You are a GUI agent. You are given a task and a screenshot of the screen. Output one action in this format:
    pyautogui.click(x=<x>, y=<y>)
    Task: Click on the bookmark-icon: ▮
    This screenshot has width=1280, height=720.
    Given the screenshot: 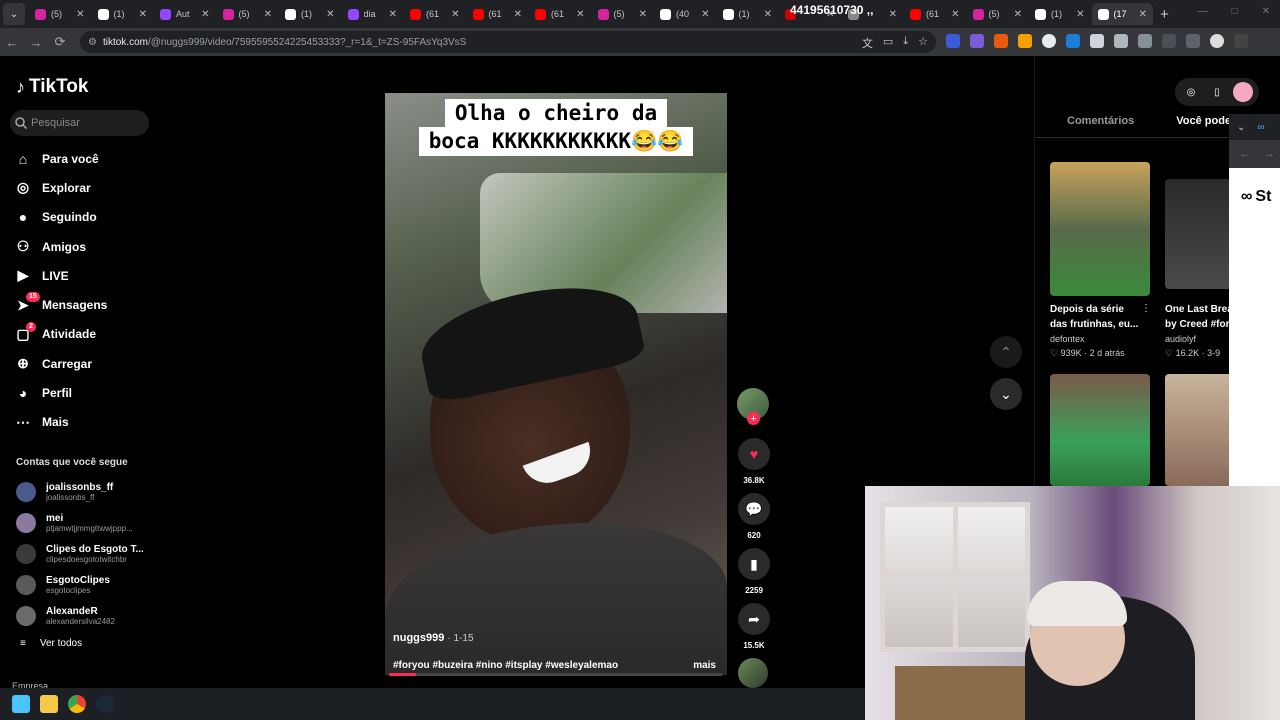 What is the action you would take?
    pyautogui.click(x=754, y=564)
    